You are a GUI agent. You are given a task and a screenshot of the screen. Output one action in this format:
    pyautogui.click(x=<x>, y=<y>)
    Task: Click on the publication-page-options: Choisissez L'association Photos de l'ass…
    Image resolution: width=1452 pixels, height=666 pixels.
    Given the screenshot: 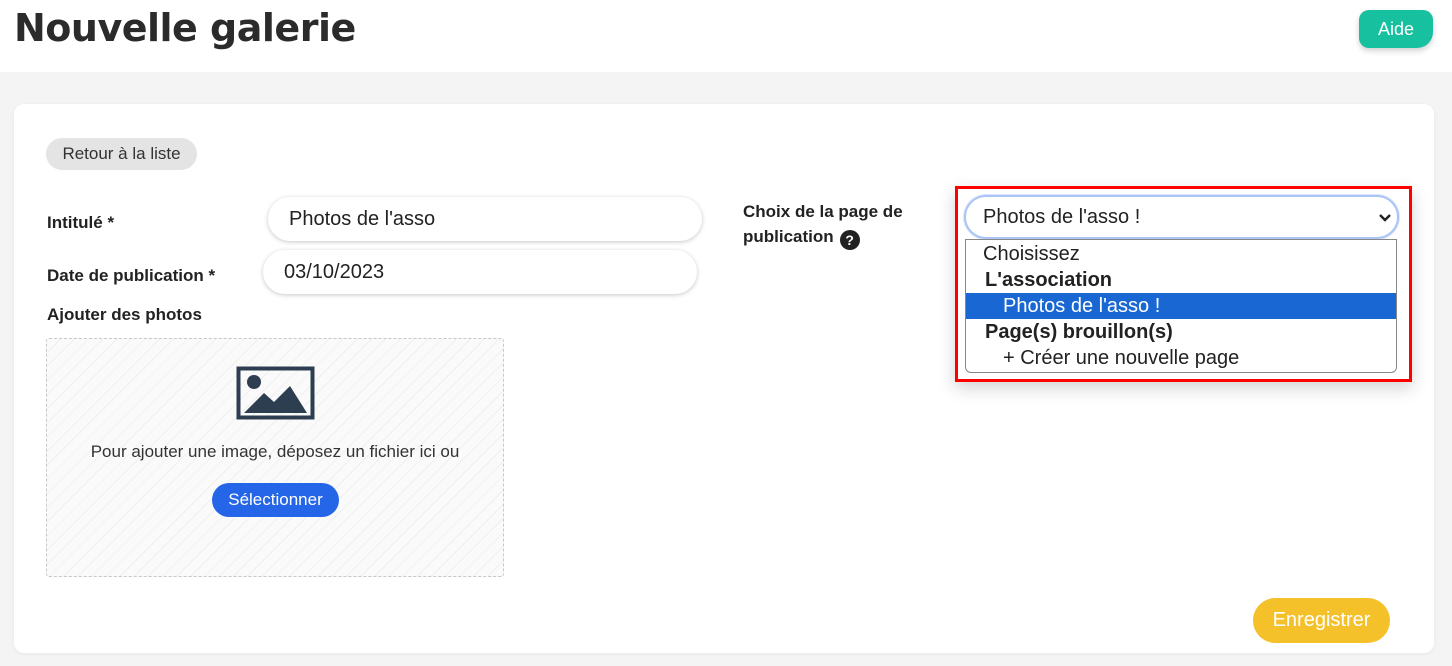 What is the action you would take?
    pyautogui.click(x=1181, y=306)
    